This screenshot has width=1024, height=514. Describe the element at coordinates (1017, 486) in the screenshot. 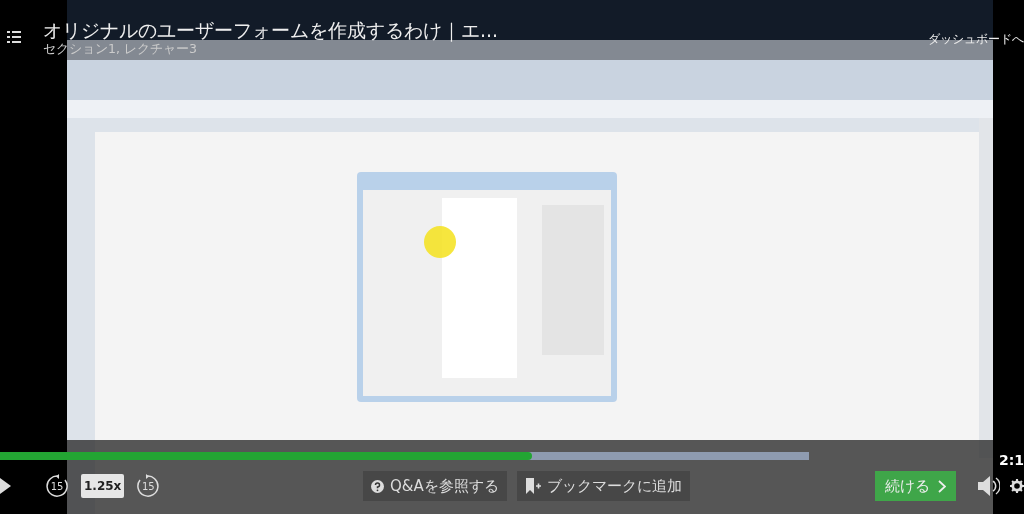

I see `settings-icon` at that location.